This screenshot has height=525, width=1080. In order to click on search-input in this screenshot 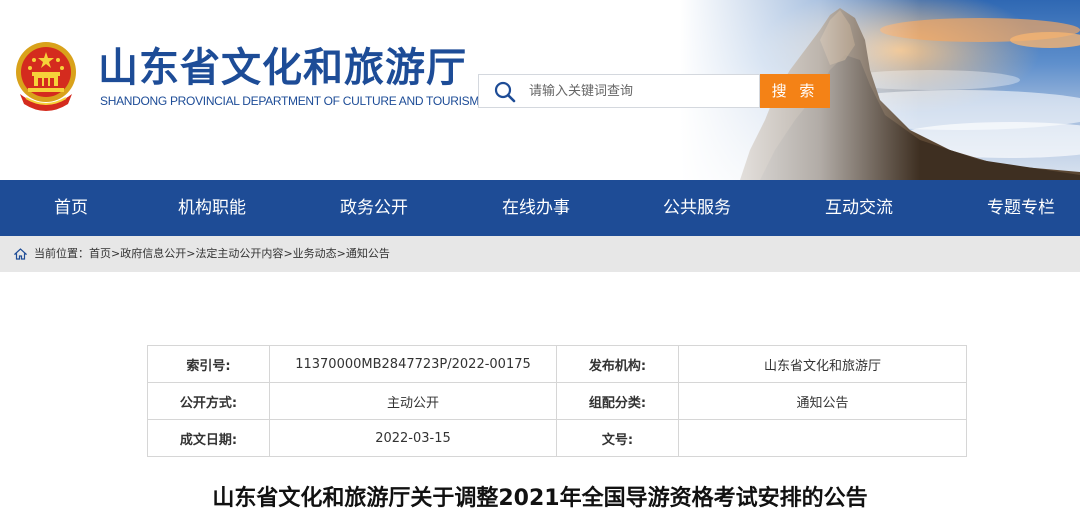, I will do `click(641, 91)`.